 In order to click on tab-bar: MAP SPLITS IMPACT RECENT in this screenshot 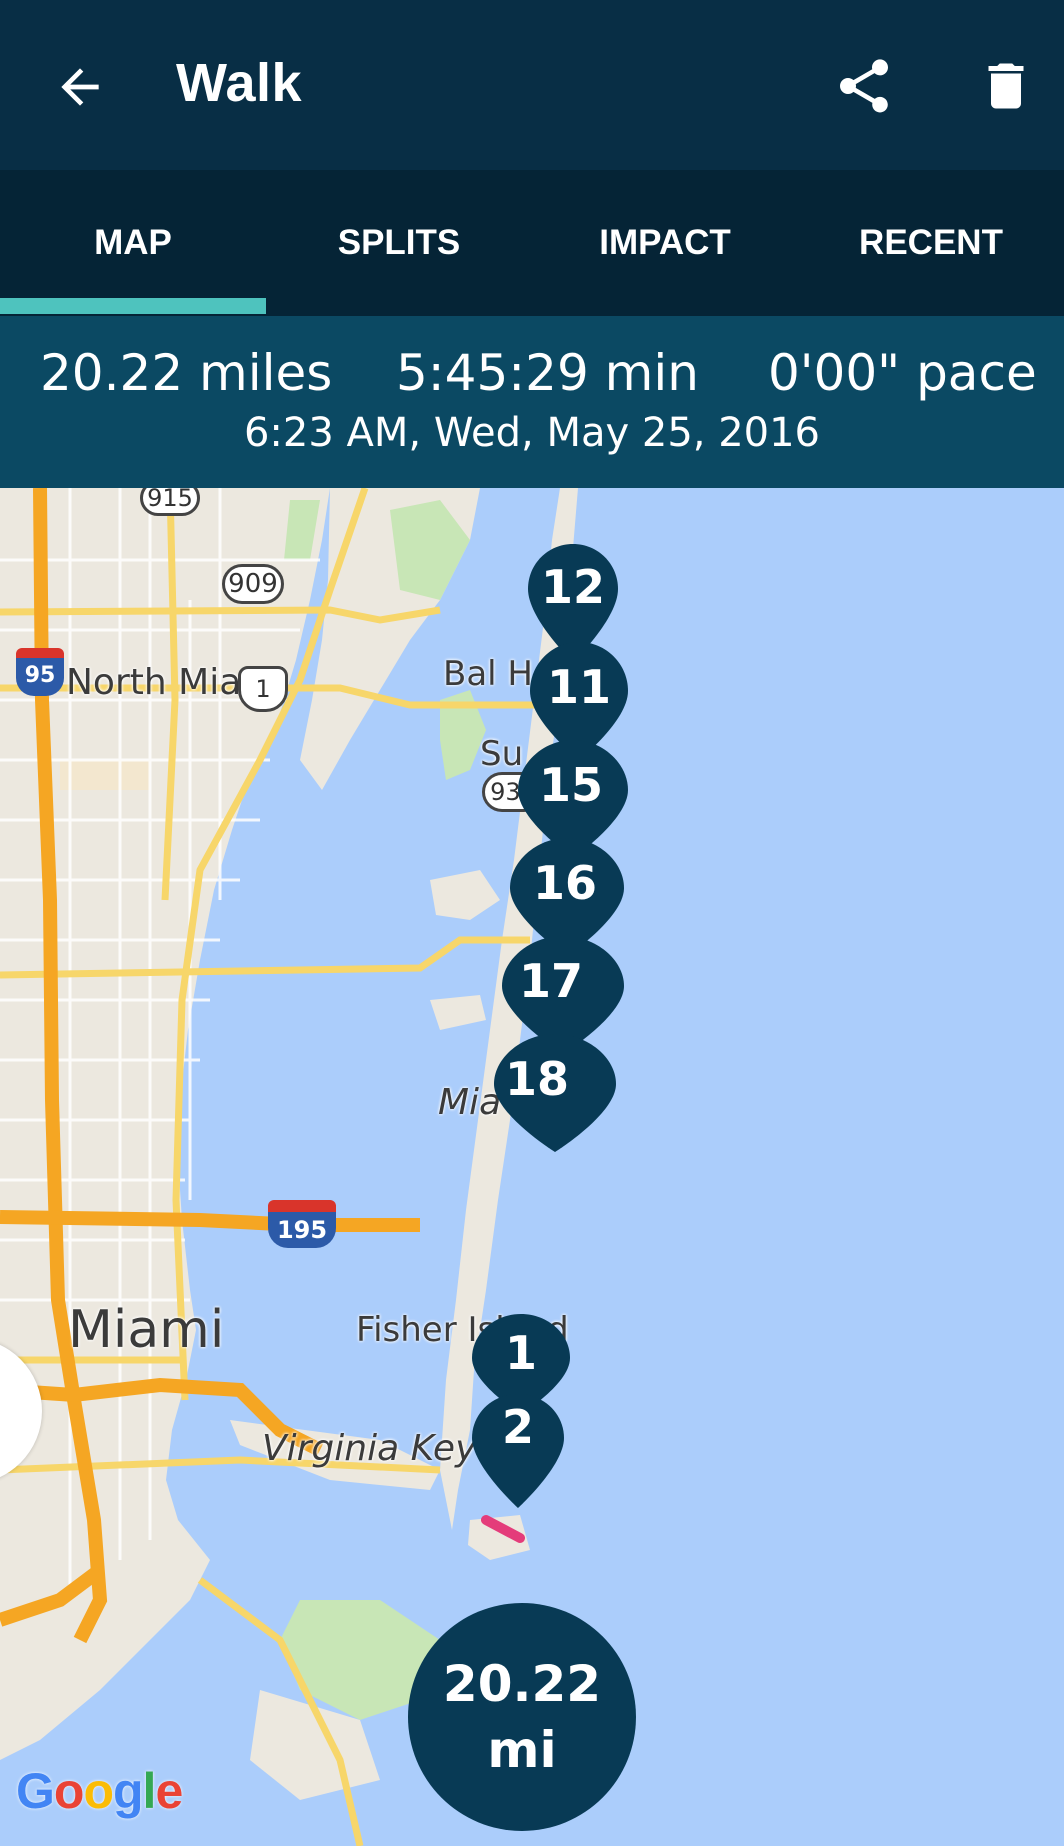, I will do `click(532, 243)`.